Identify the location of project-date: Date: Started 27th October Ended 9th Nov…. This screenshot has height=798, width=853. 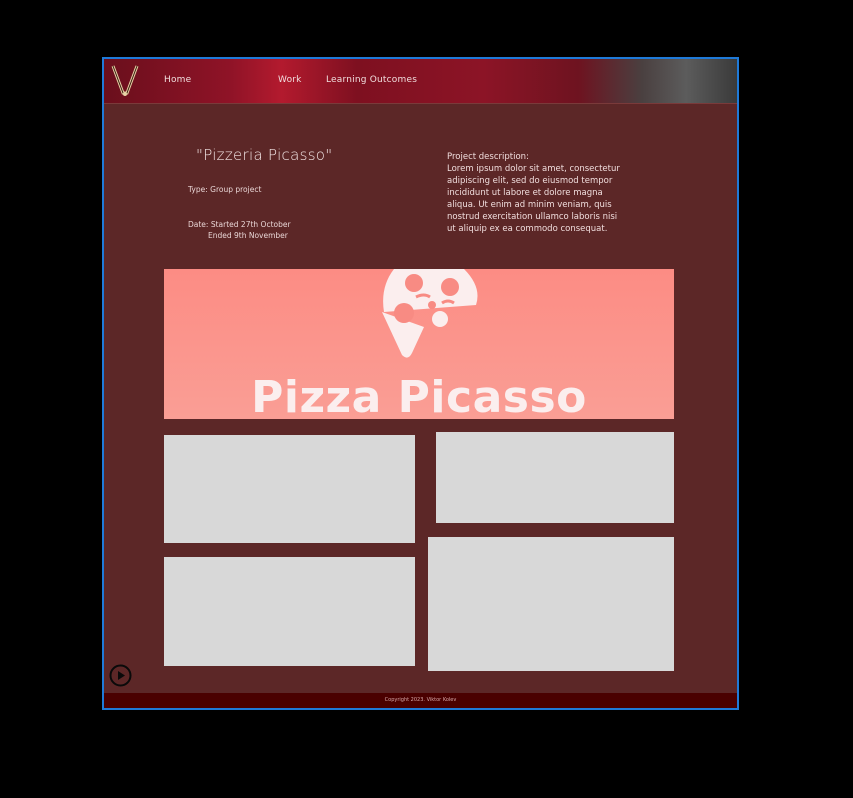
(239, 230).